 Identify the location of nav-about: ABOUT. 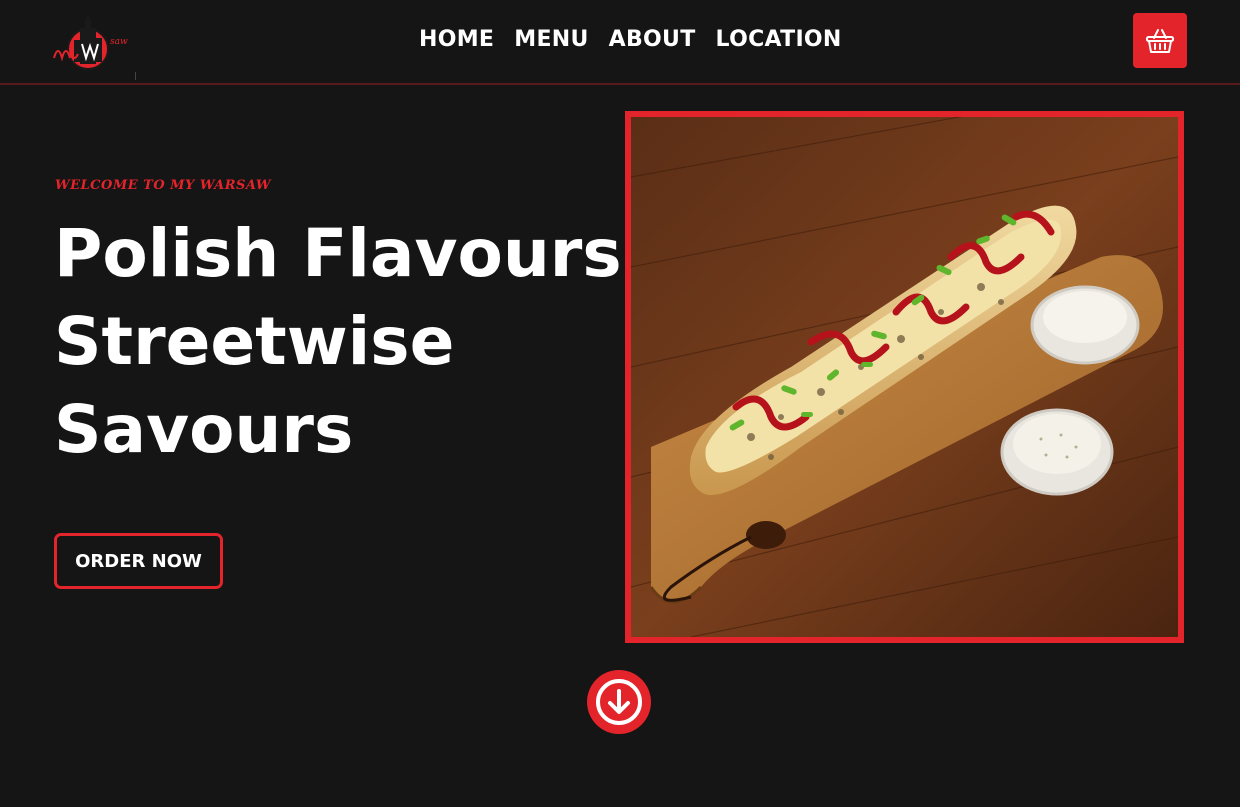
(652, 40).